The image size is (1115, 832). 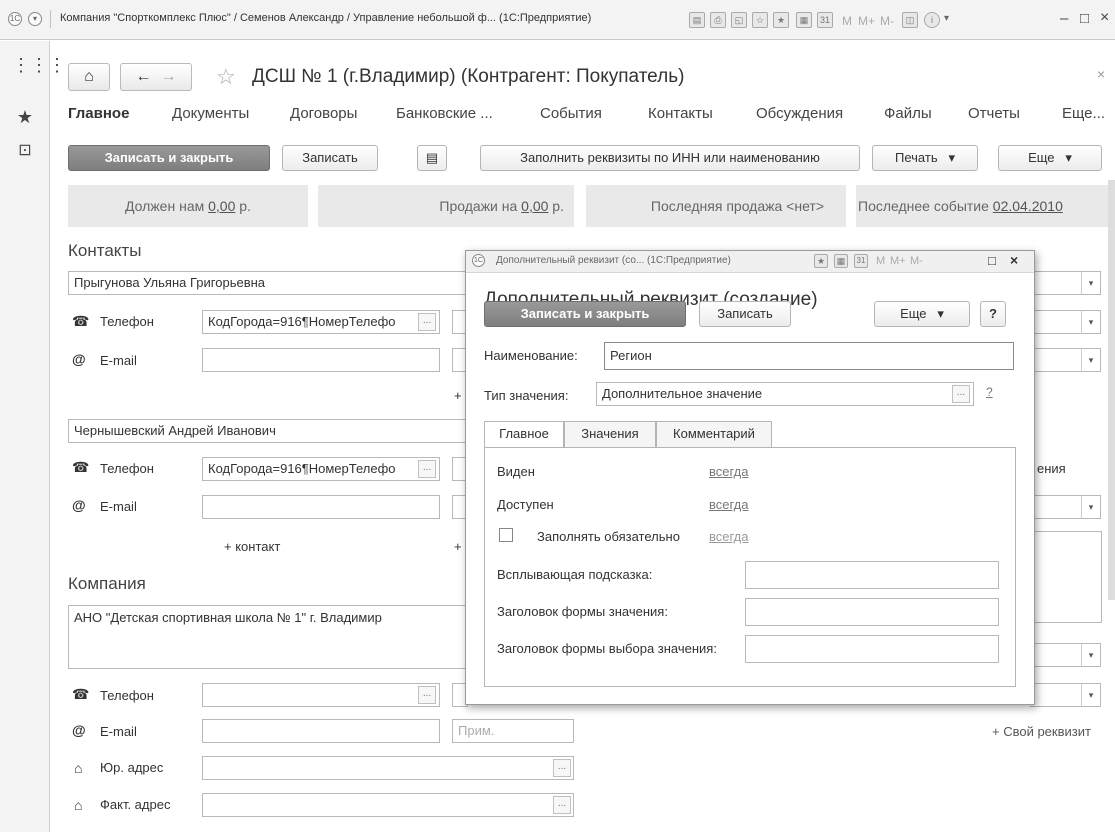 I want to click on preview-icon: ◱, so click(x=739, y=20).